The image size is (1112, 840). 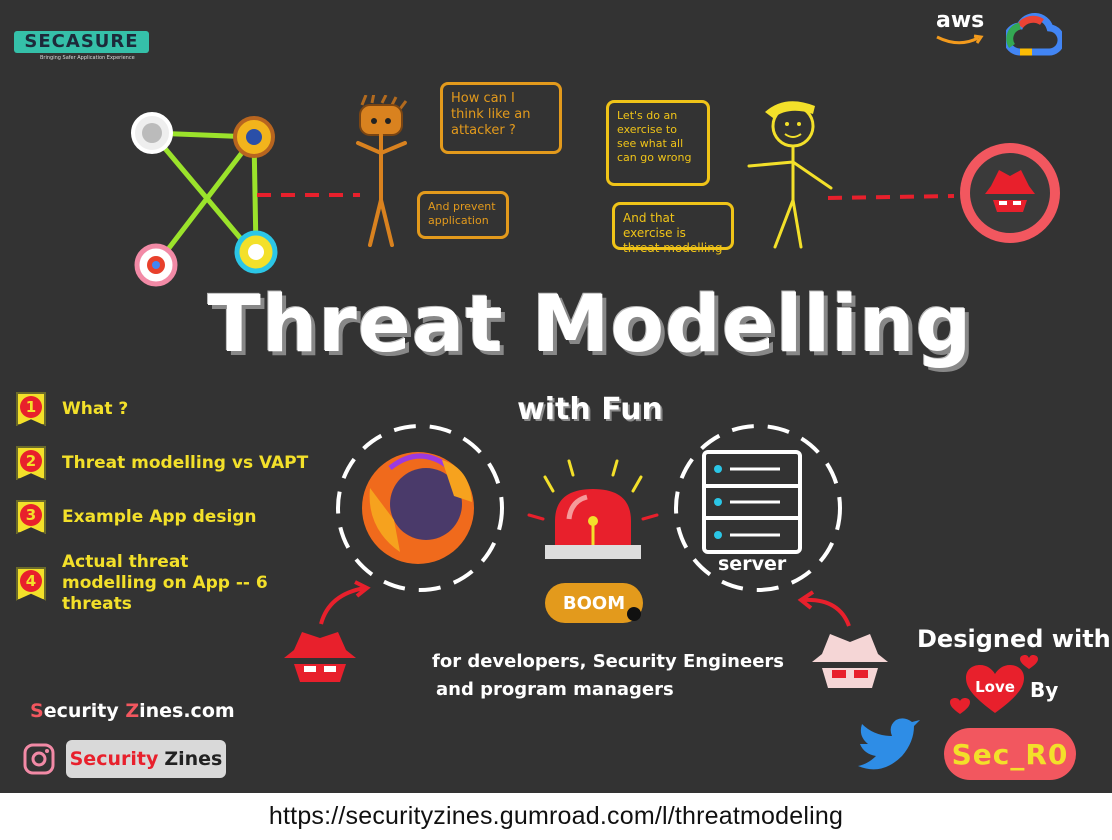 What do you see at coordinates (824, 608) in the screenshot?
I see `attack-arrow-right-icon` at bounding box center [824, 608].